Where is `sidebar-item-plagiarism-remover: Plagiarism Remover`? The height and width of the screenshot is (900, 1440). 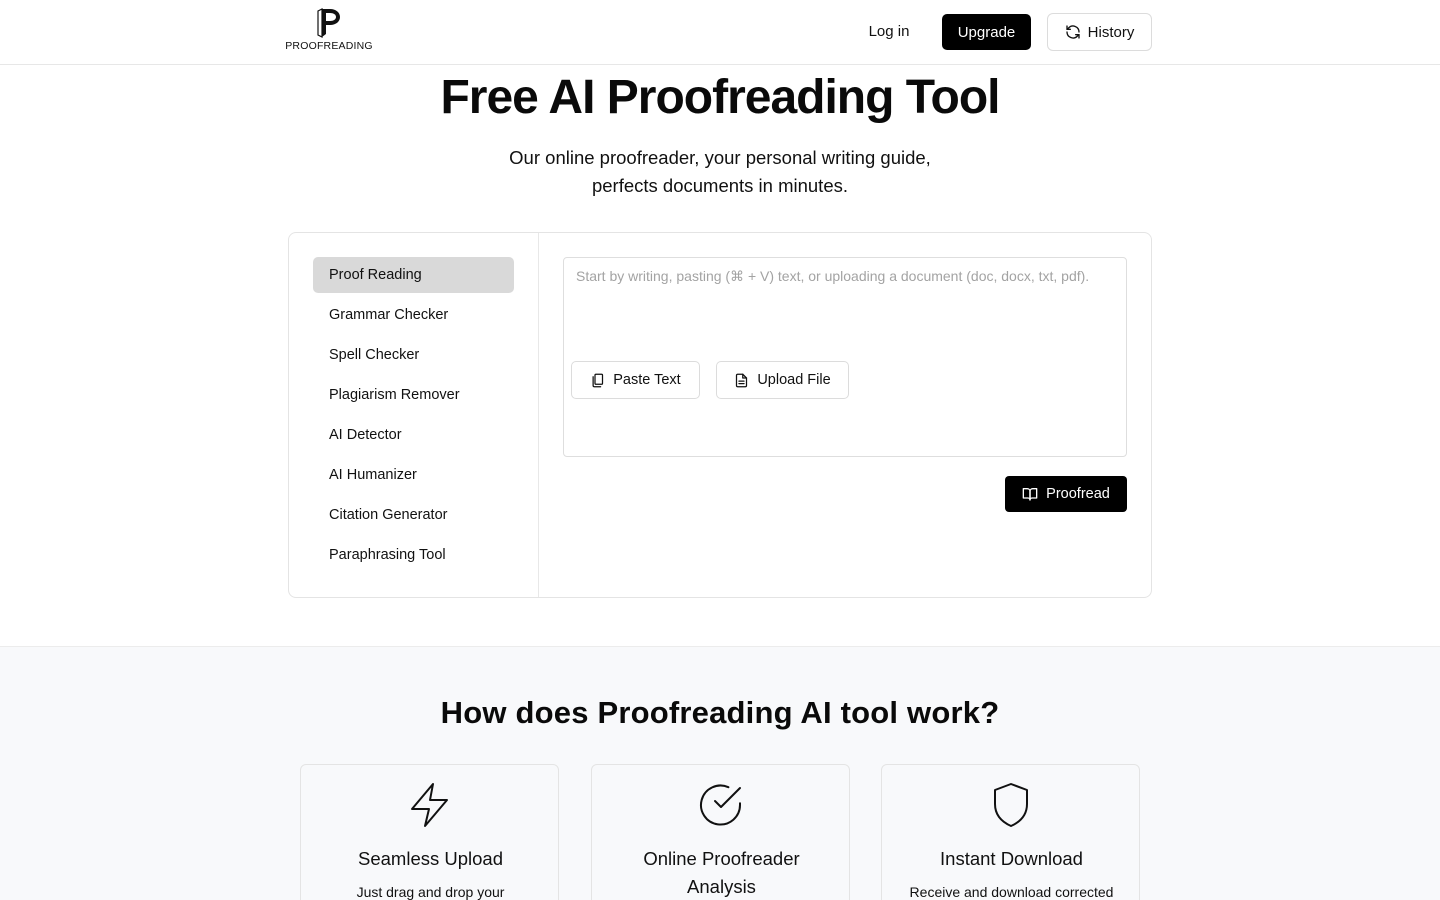 sidebar-item-plagiarism-remover: Plagiarism Remover is located at coordinates (413, 395).